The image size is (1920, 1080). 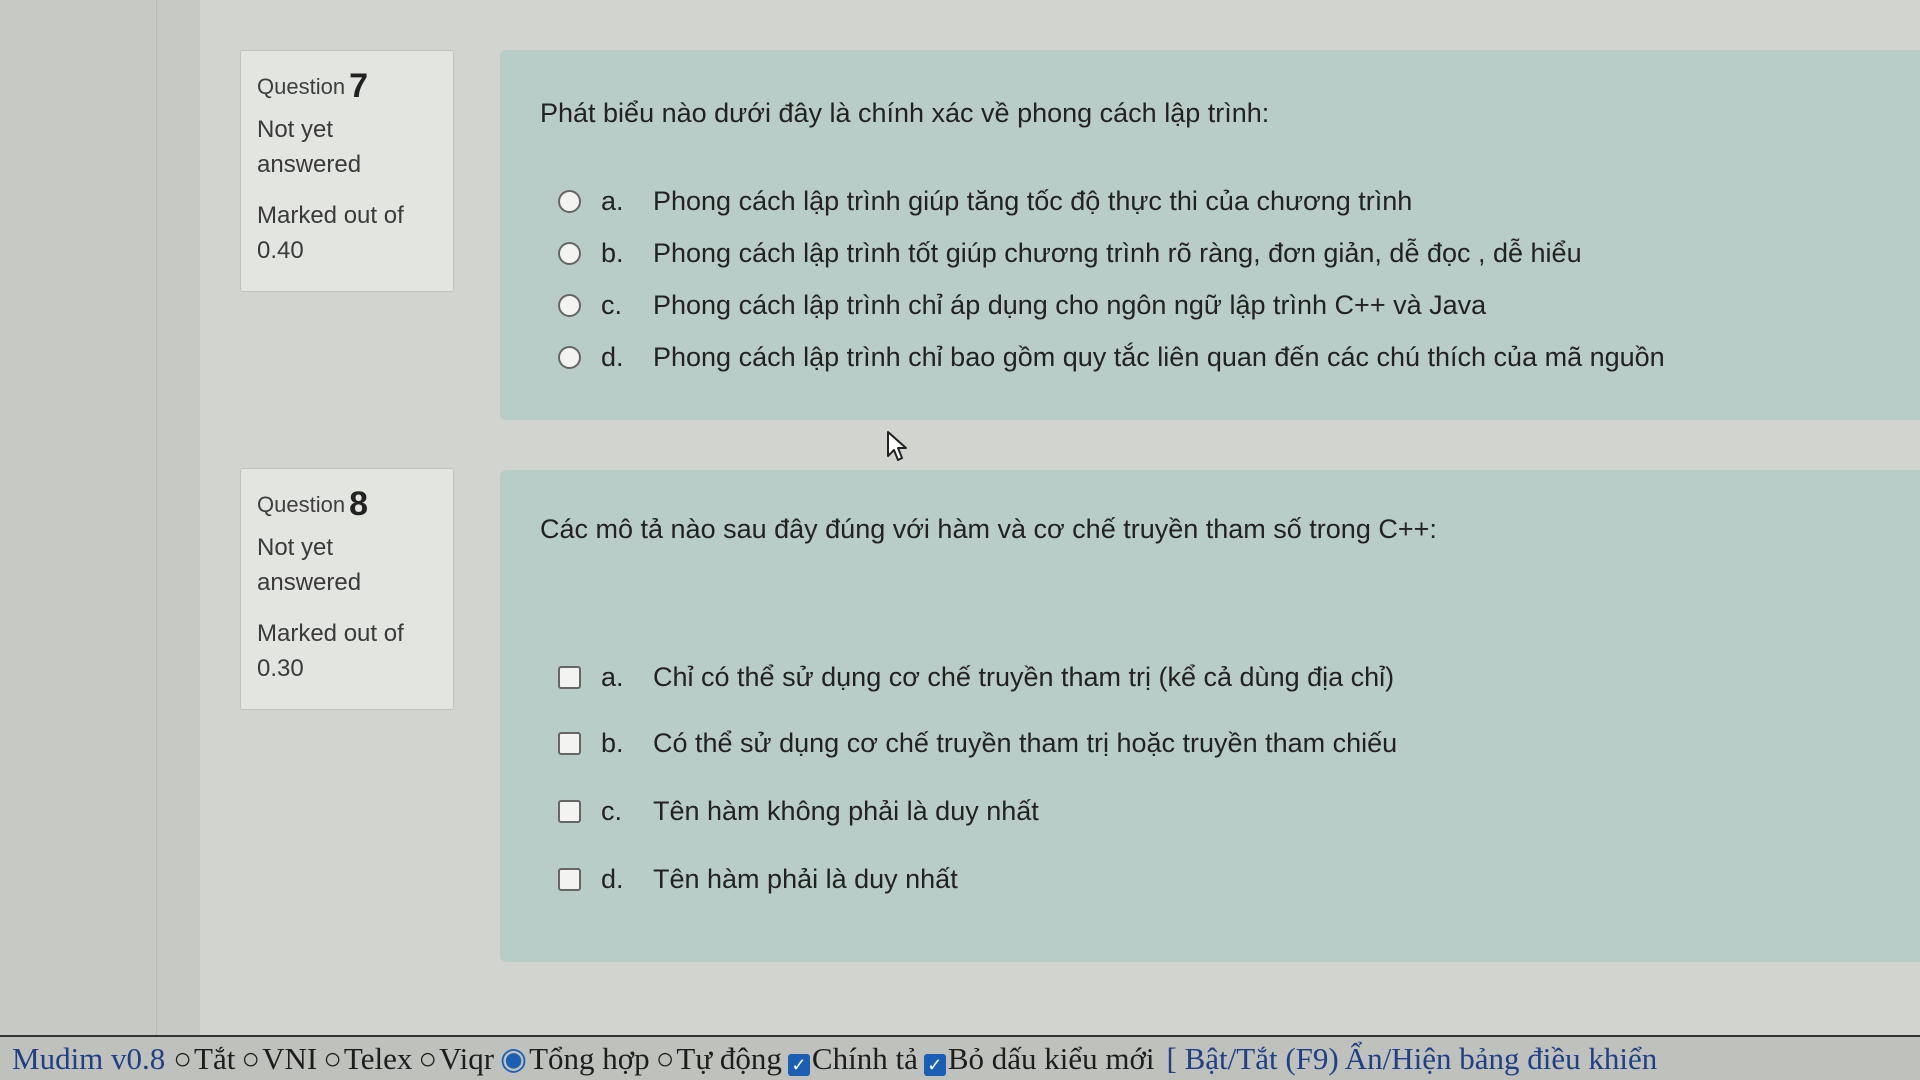 What do you see at coordinates (575, 1059) in the screenshot?
I see `mode-combined-option: ◉Tổng hợp` at bounding box center [575, 1059].